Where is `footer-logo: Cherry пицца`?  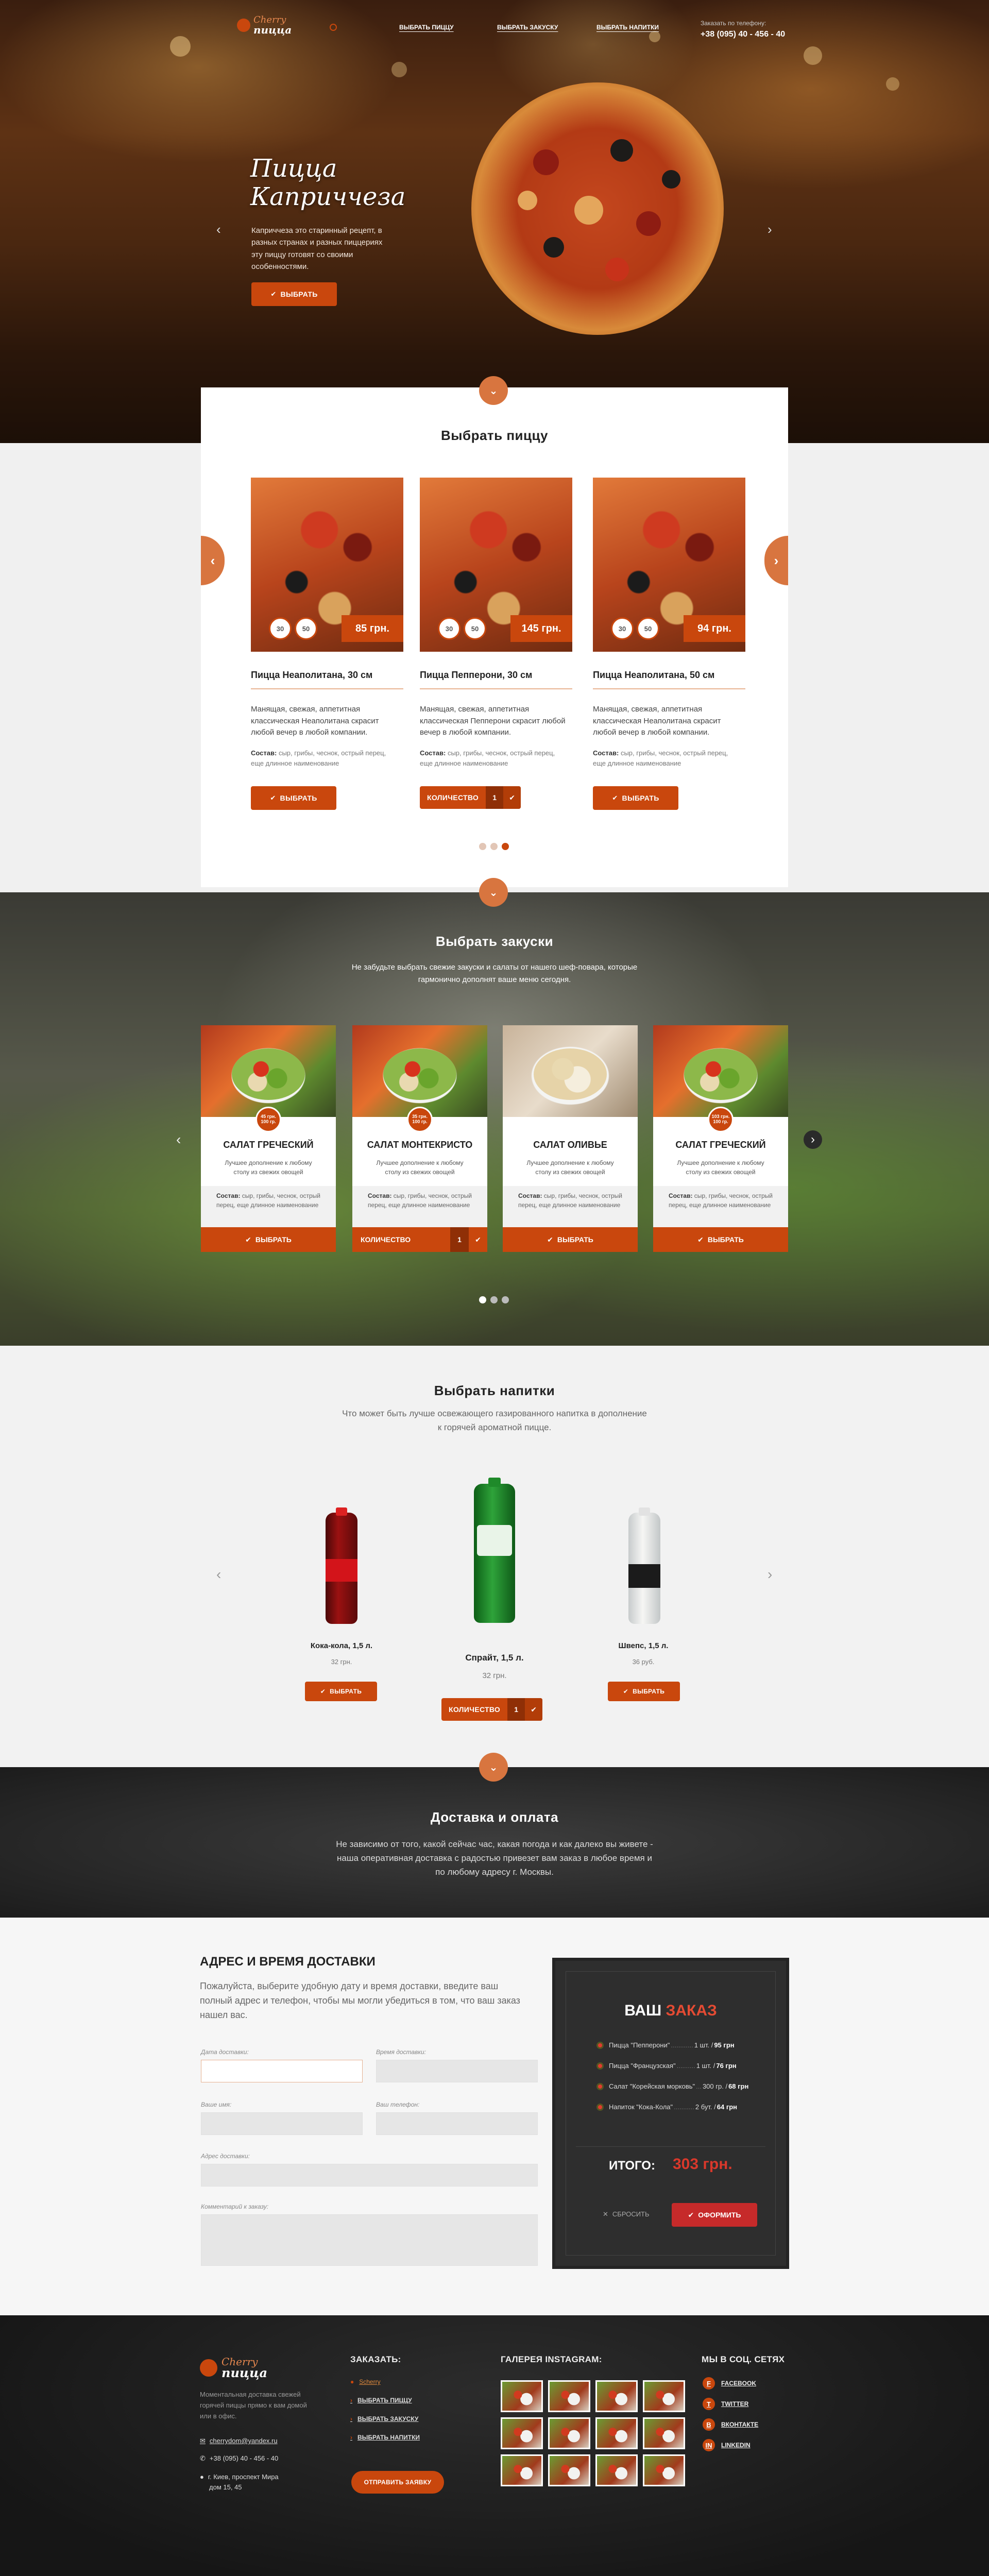 footer-logo: Cherry пицца is located at coordinates (233, 2368).